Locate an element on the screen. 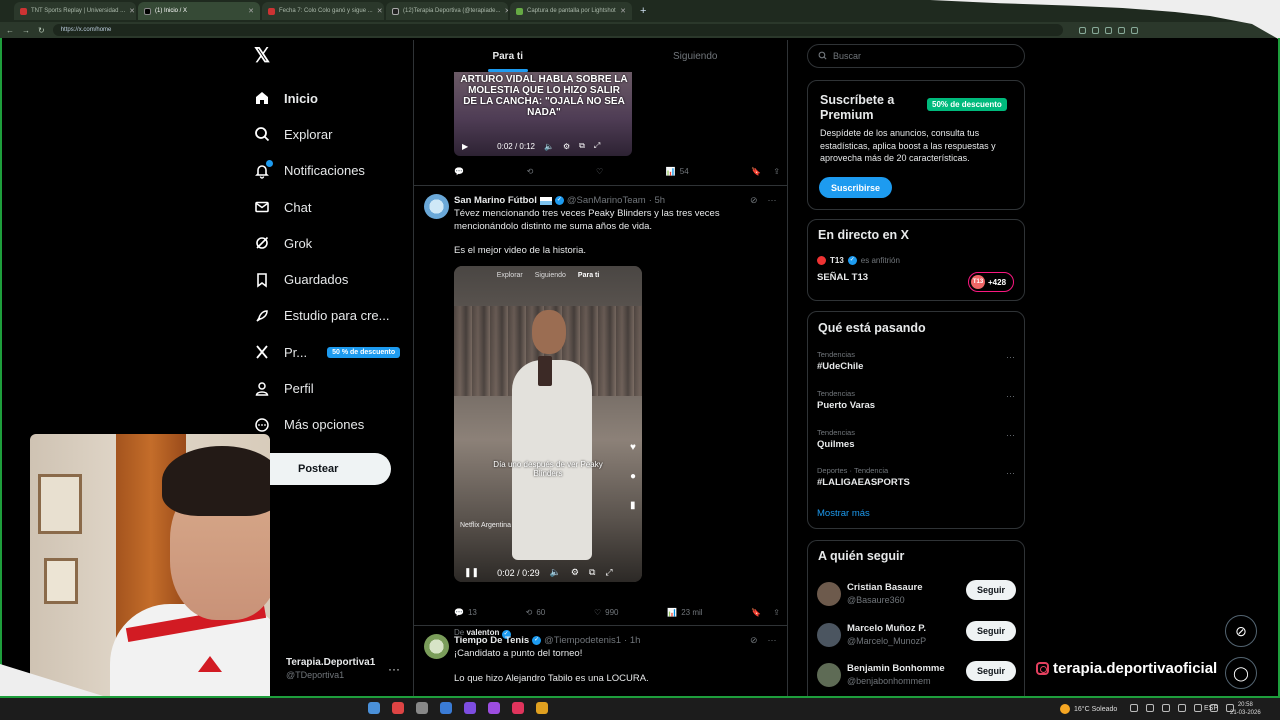 This screenshot has width=1280, height=720. menu-icon is located at coordinates (1134, 30).